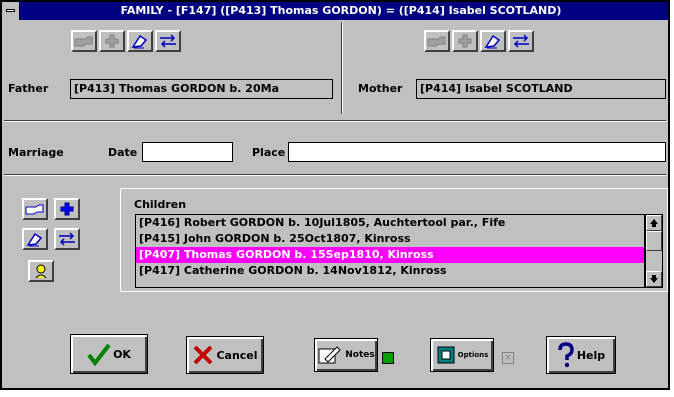 Image resolution: width=674 pixels, height=397 pixels. What do you see at coordinates (201, 89) in the screenshot?
I see `father-field: [P413] Thomas GORDON b. 20Ma` at bounding box center [201, 89].